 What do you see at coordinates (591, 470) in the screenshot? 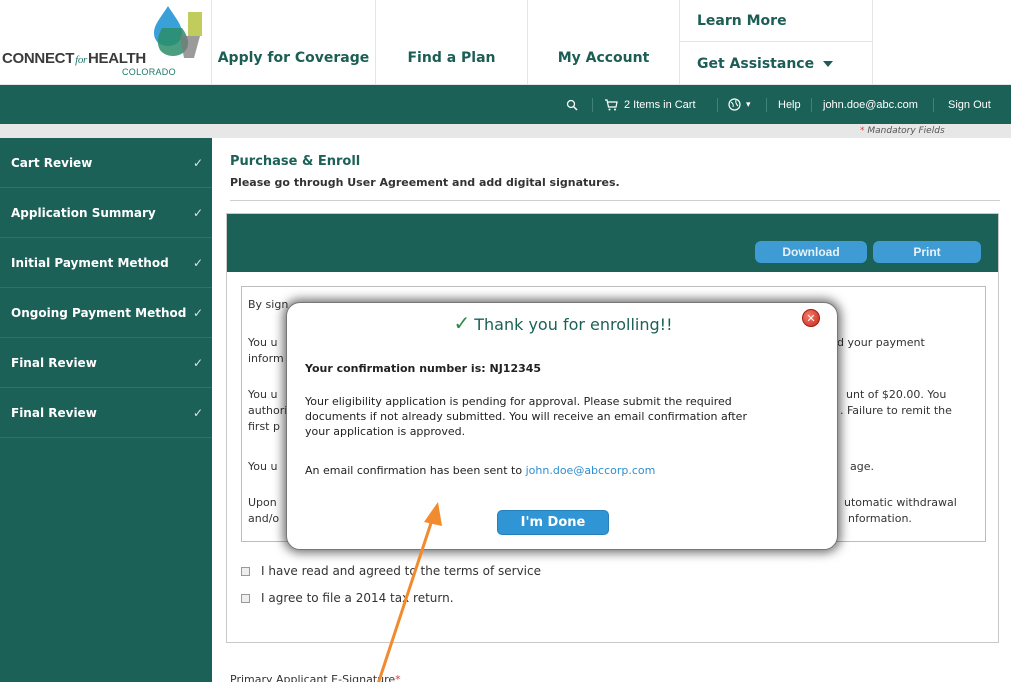
I see `confirmation-email-link: john.doe@abccorp.com` at bounding box center [591, 470].